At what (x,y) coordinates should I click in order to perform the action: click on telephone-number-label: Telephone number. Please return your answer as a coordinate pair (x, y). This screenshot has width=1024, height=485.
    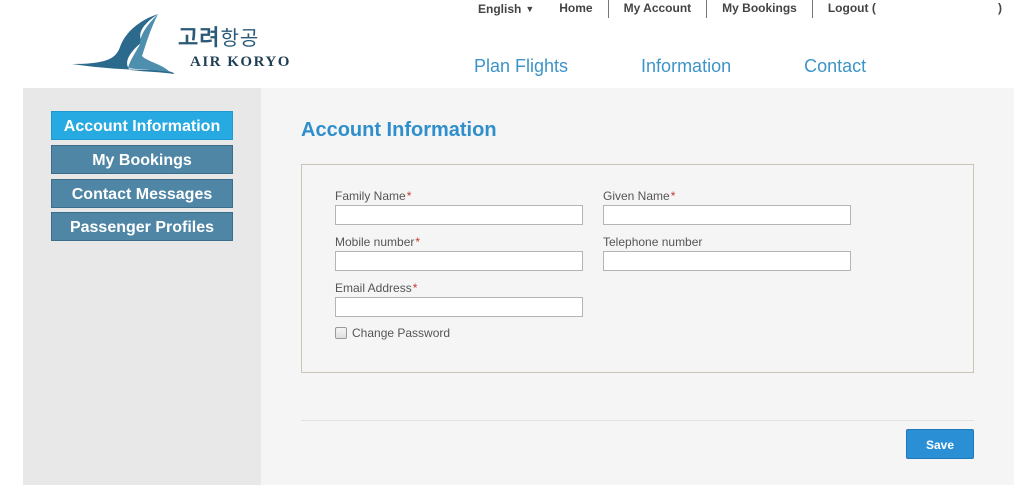
    Looking at the image, I should click on (653, 242).